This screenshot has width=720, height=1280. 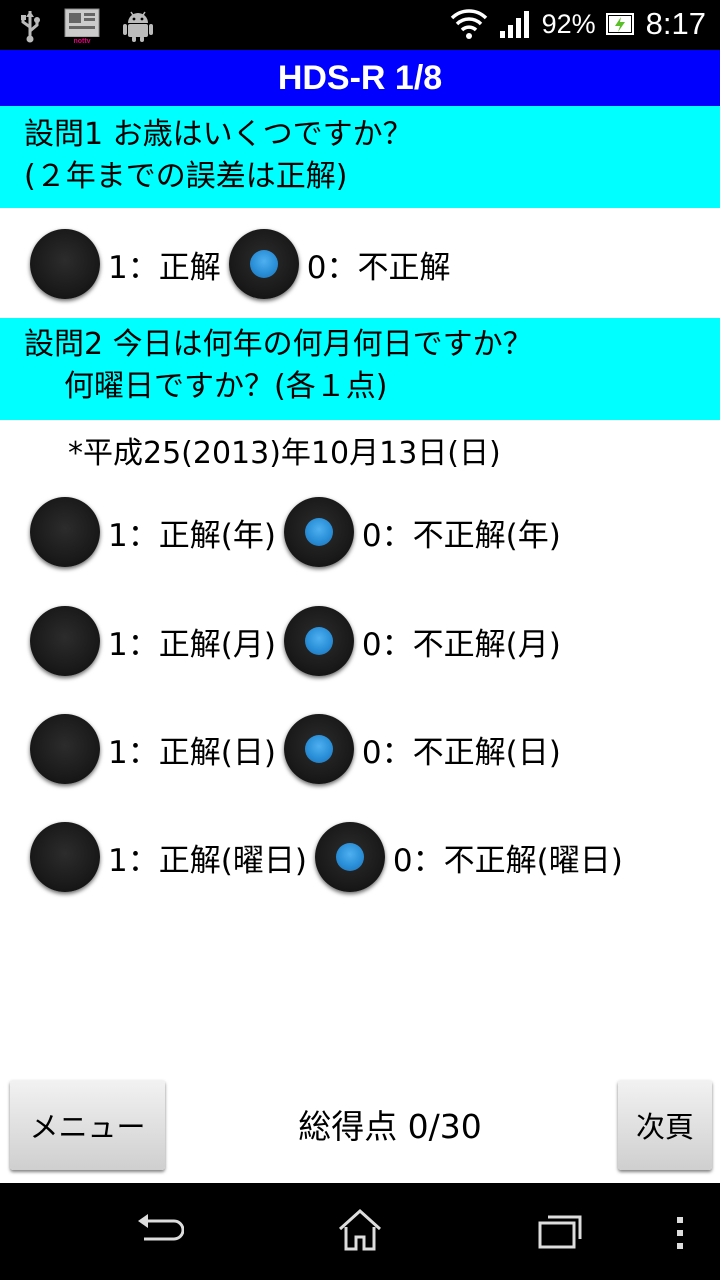 What do you see at coordinates (349, 857) in the screenshot?
I see `q2-weekday-incorrect-radio` at bounding box center [349, 857].